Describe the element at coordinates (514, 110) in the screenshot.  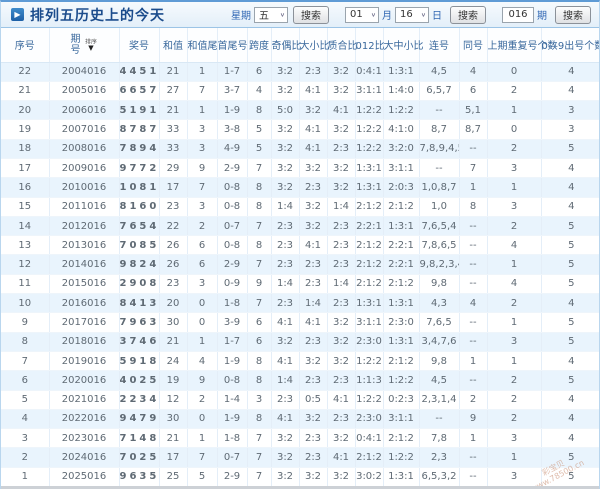
I see `table-cell: 1` at that location.